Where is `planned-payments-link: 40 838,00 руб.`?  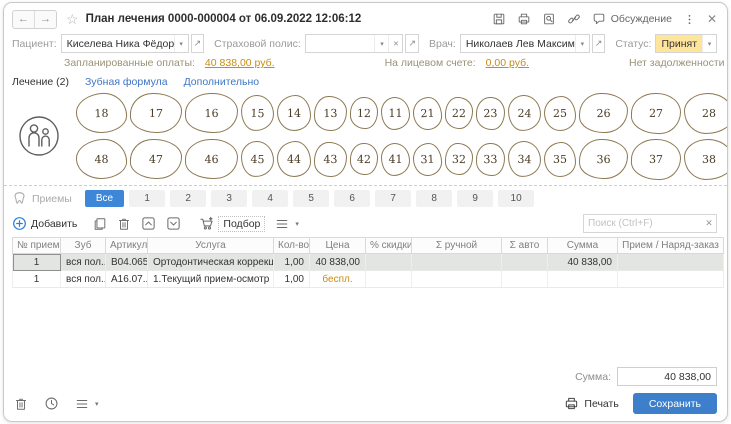 planned-payments-link: 40 838,00 руб. is located at coordinates (240, 63).